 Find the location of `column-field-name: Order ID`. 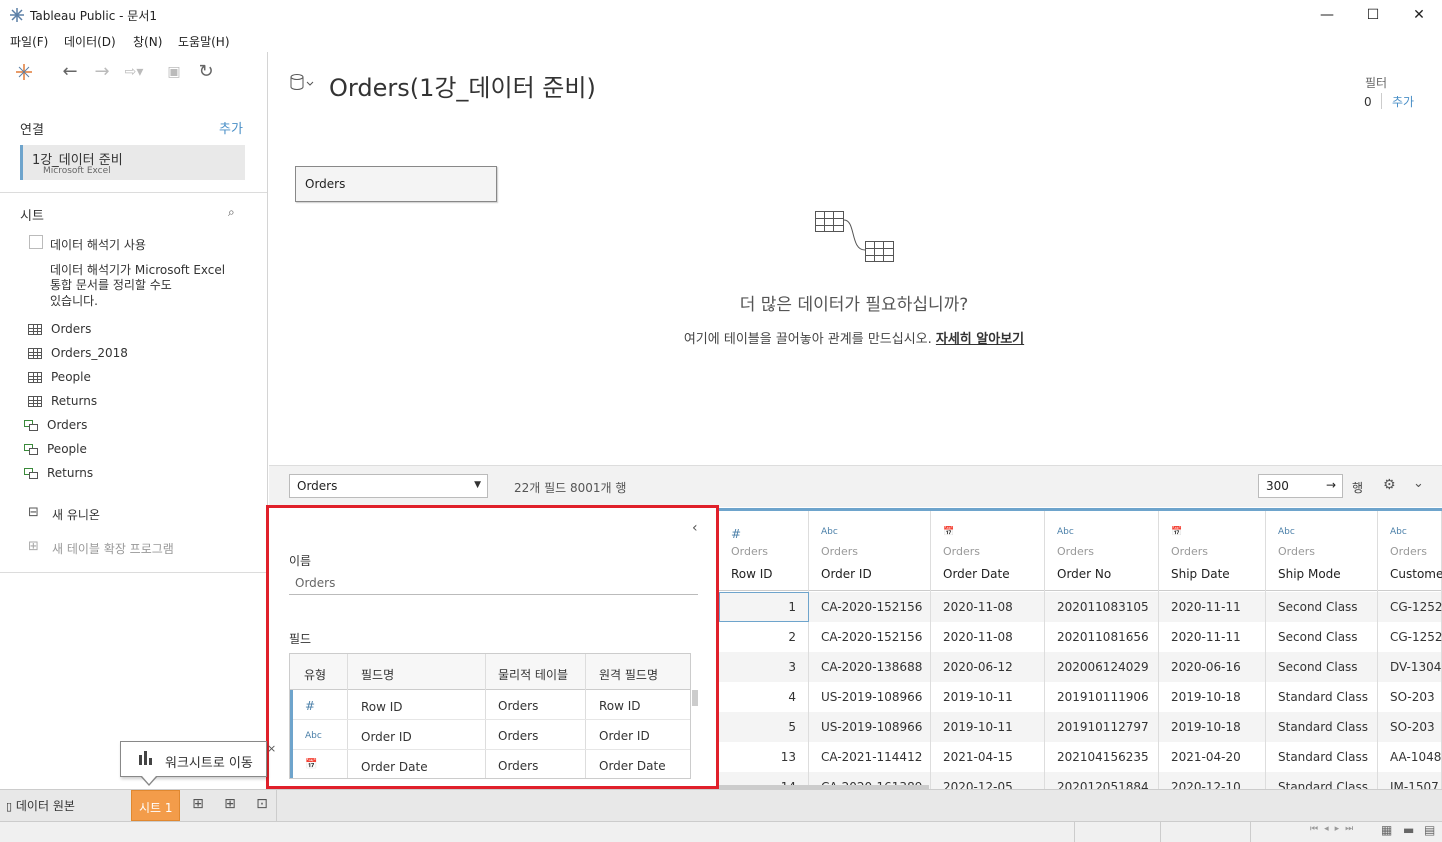

column-field-name: Order ID is located at coordinates (846, 574).